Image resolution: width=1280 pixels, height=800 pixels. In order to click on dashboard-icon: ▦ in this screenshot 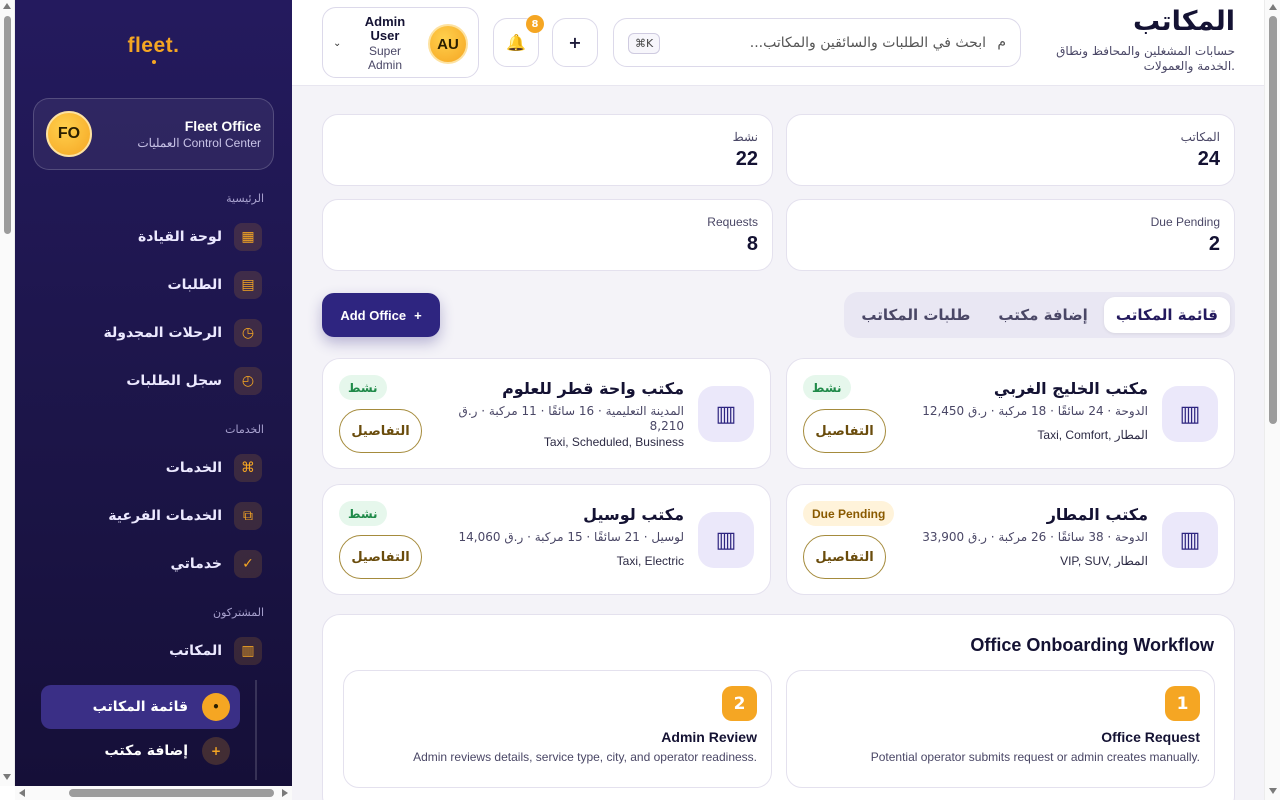, I will do `click(248, 237)`.